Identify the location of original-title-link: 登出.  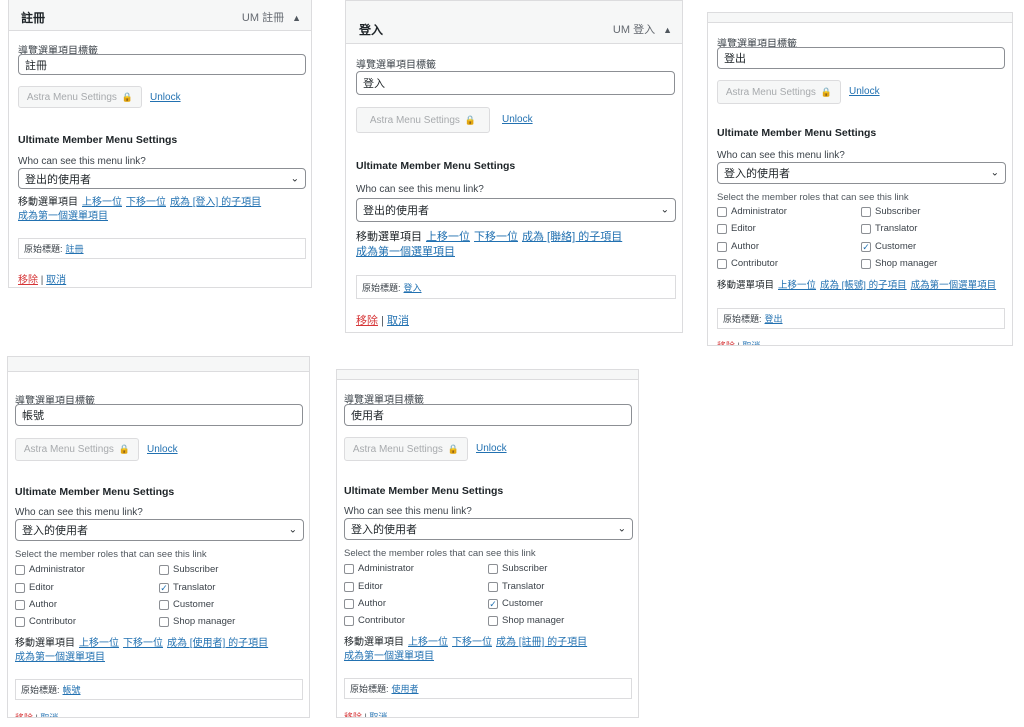
(774, 318).